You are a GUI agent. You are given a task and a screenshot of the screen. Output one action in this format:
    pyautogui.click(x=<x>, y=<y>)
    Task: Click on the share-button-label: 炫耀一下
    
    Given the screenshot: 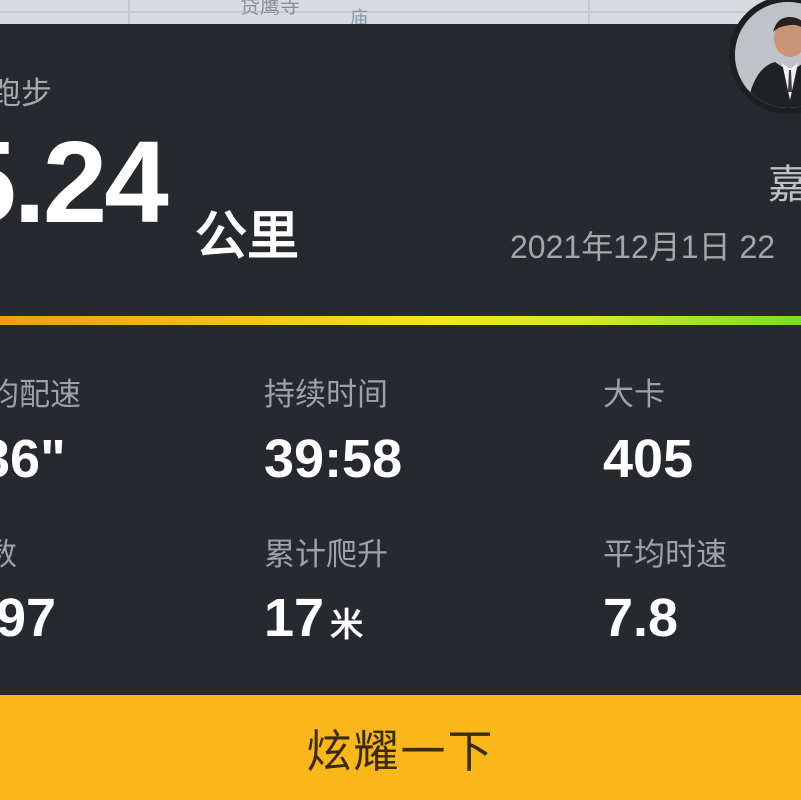 What is the action you would take?
    pyautogui.click(x=400, y=751)
    